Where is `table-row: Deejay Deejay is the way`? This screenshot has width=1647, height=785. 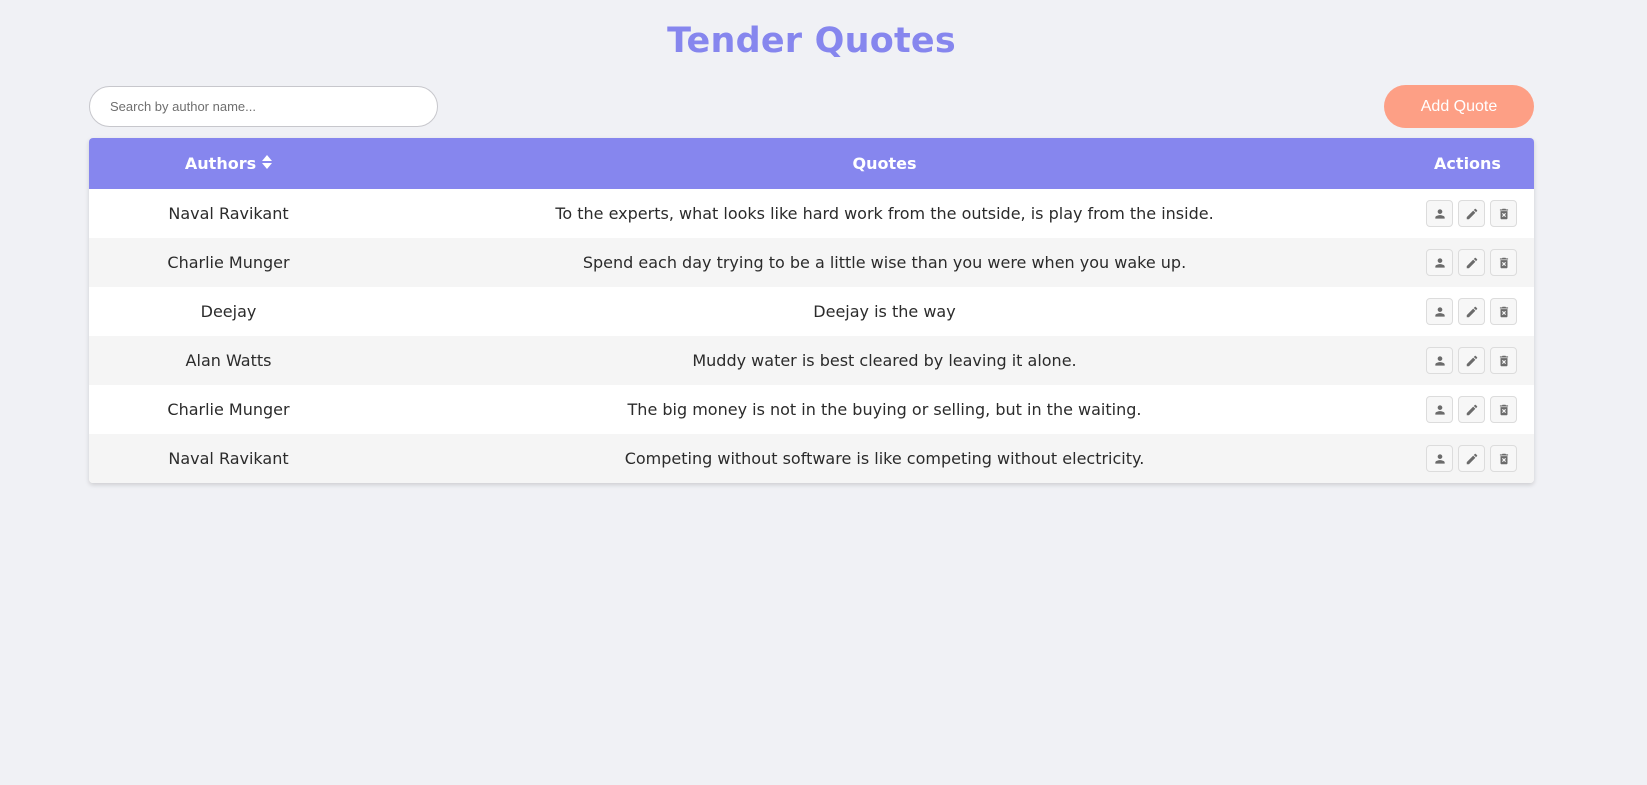 table-row: Deejay Deejay is the way is located at coordinates (811, 311).